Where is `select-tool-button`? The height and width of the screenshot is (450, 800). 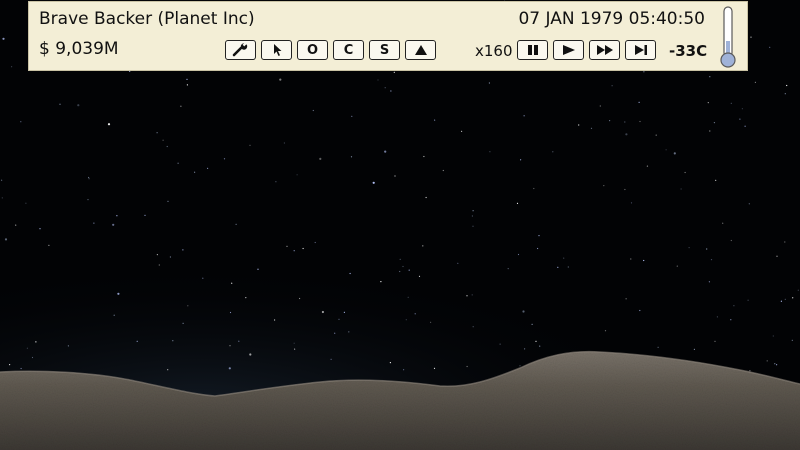
select-tool-button is located at coordinates (276, 50).